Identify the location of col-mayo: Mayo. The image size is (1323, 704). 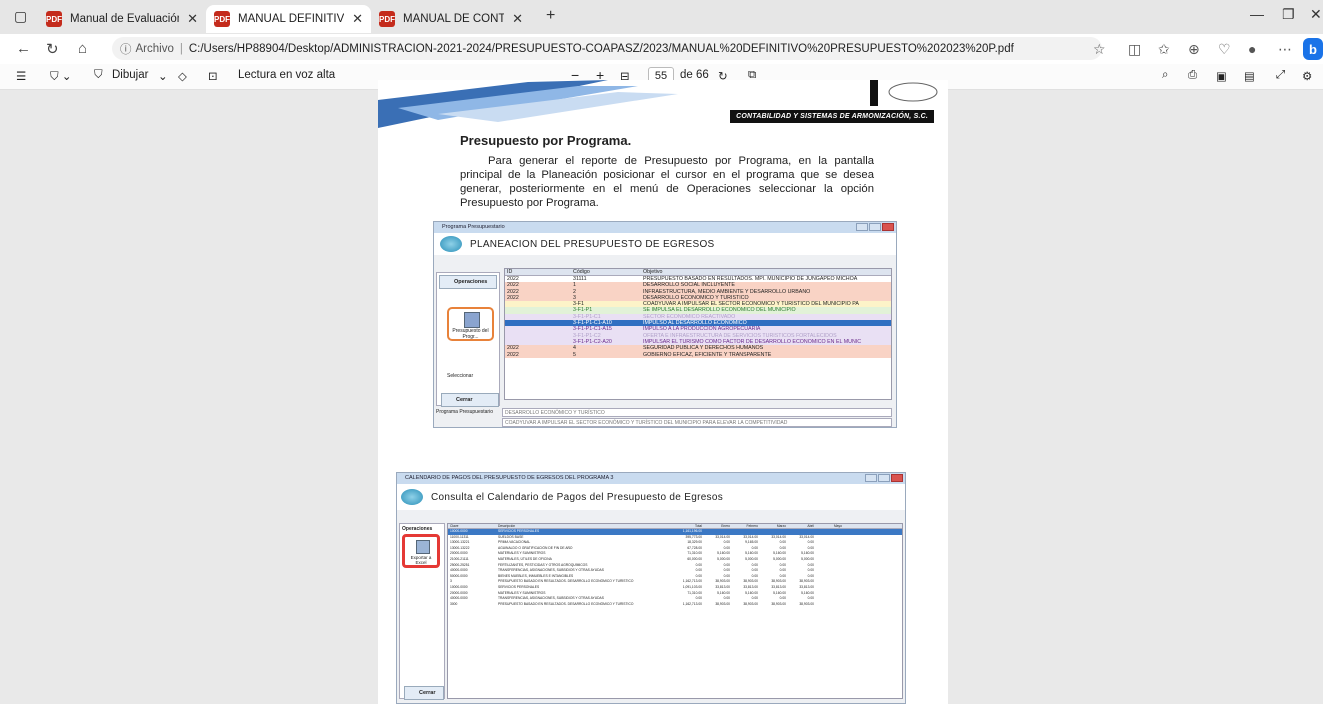
(837, 526).